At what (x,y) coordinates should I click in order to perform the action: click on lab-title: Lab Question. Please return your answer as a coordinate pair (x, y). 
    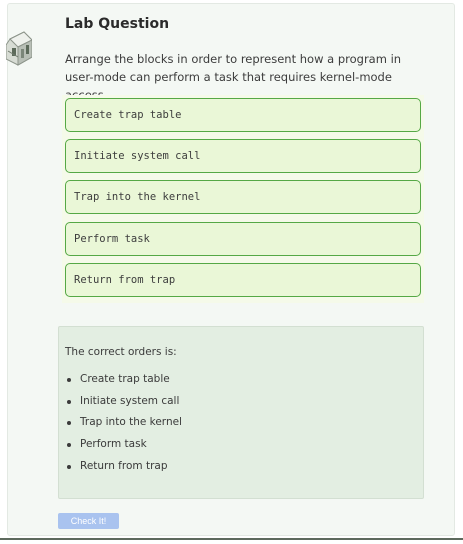
    Looking at the image, I should click on (117, 24).